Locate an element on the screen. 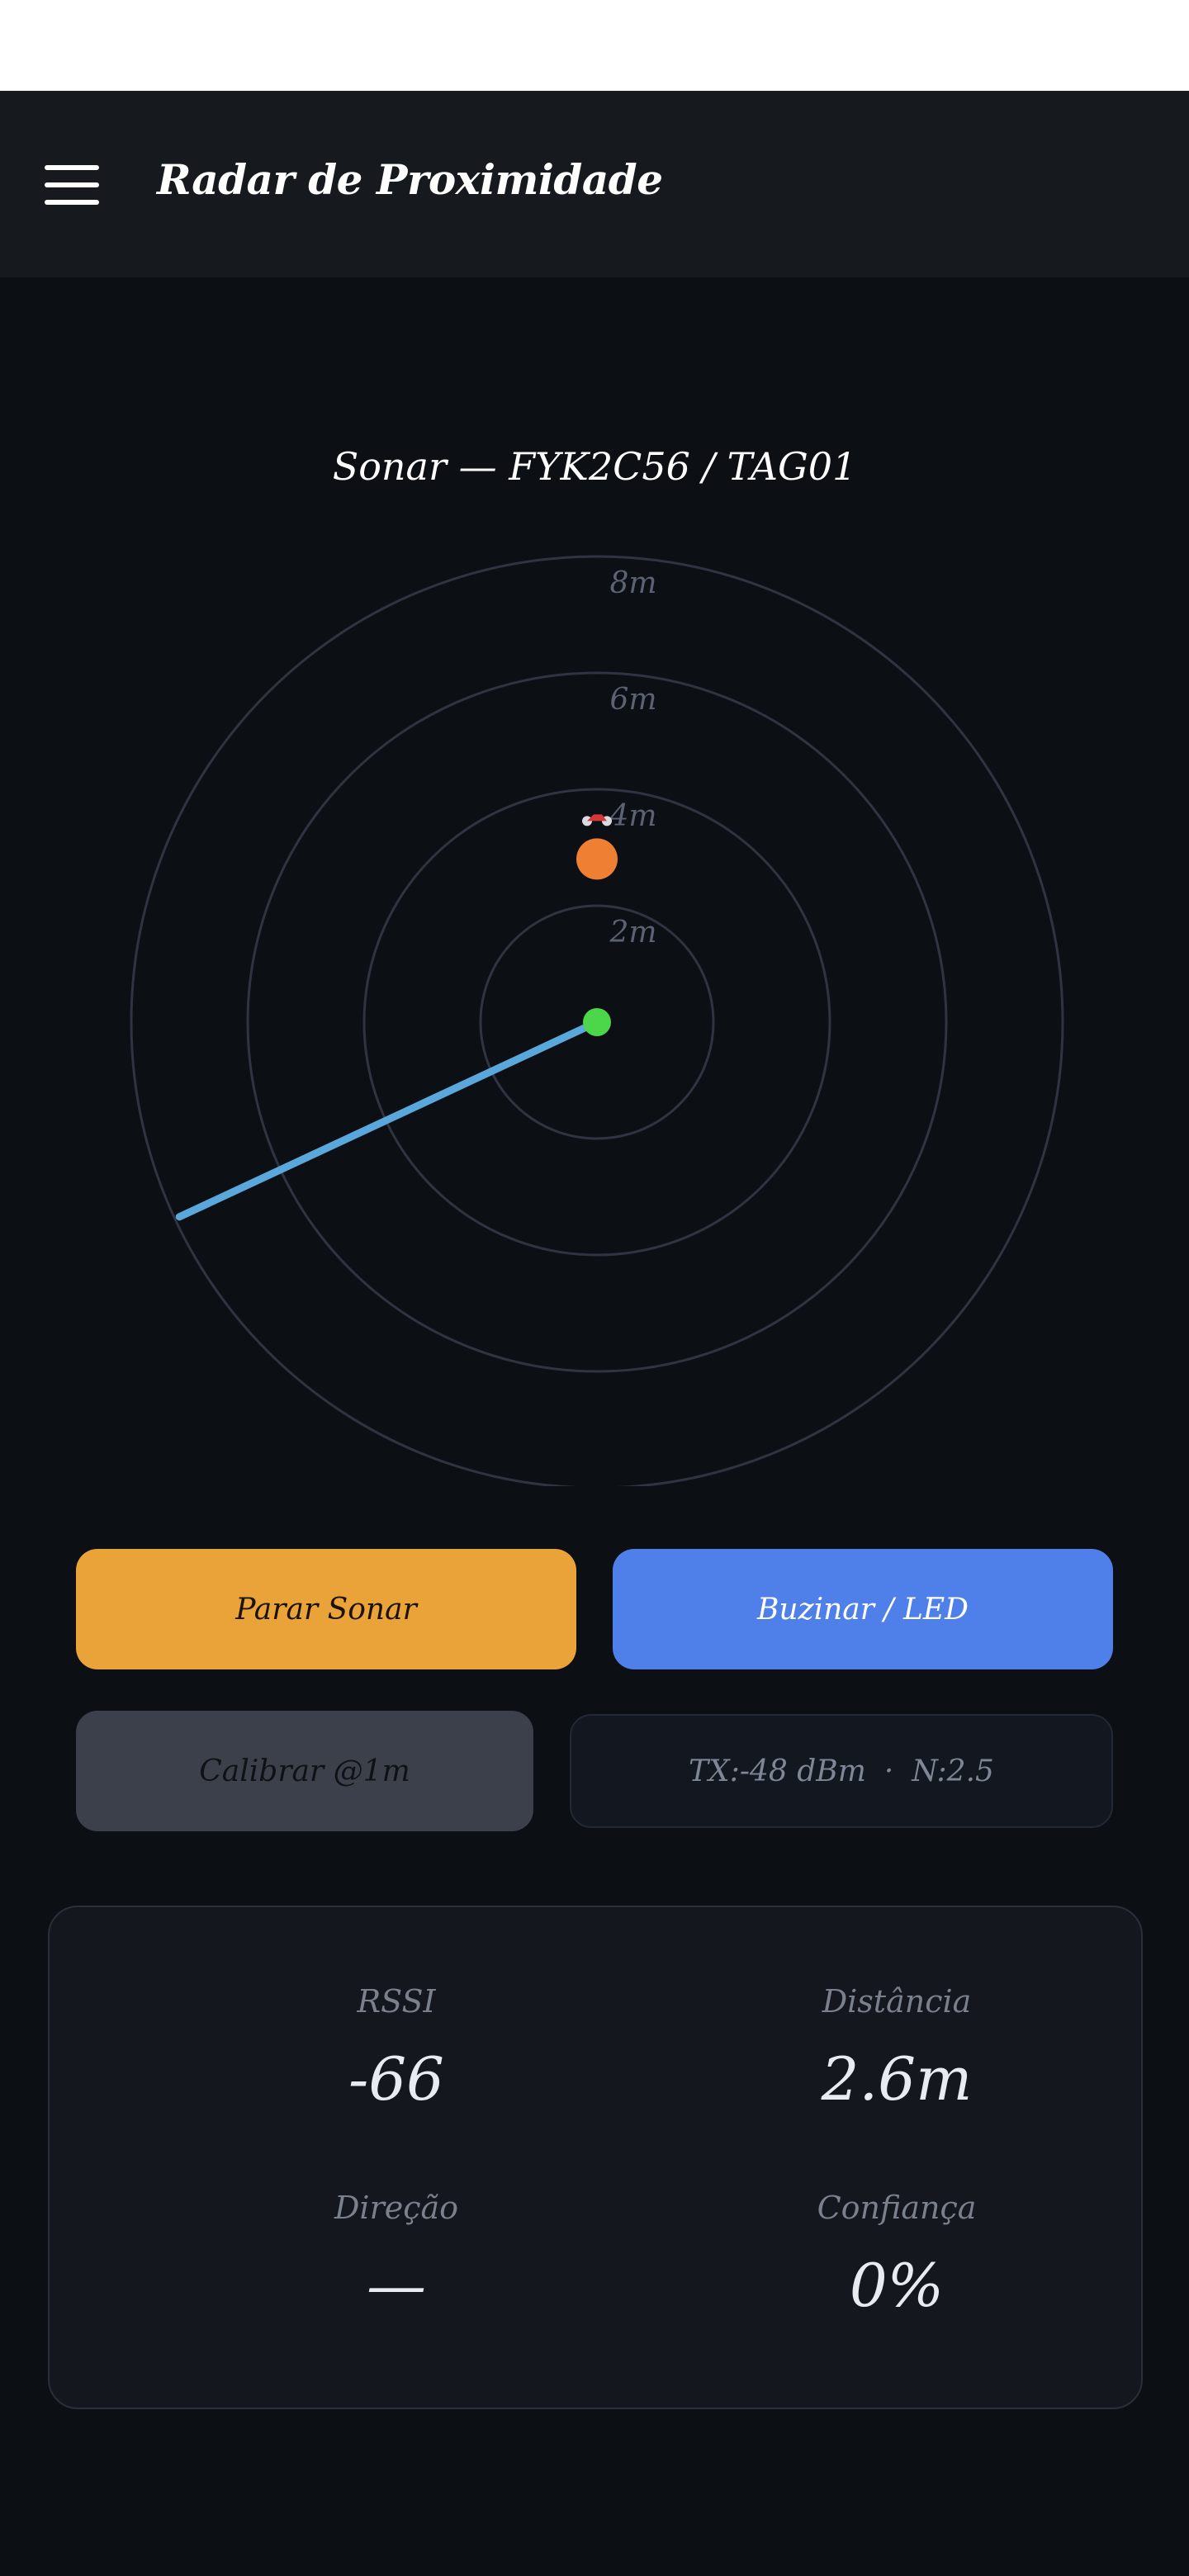 The width and height of the screenshot is (1189, 2576). ring-label-4m: 4m is located at coordinates (632, 816).